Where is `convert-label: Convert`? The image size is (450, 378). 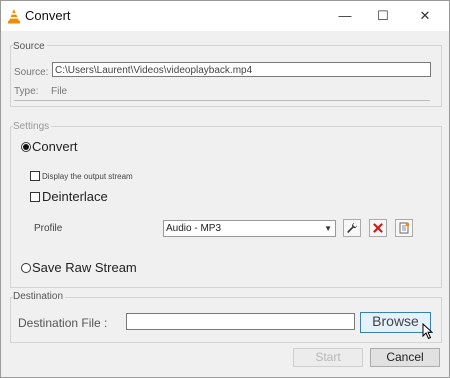
convert-label: Convert is located at coordinates (55, 146).